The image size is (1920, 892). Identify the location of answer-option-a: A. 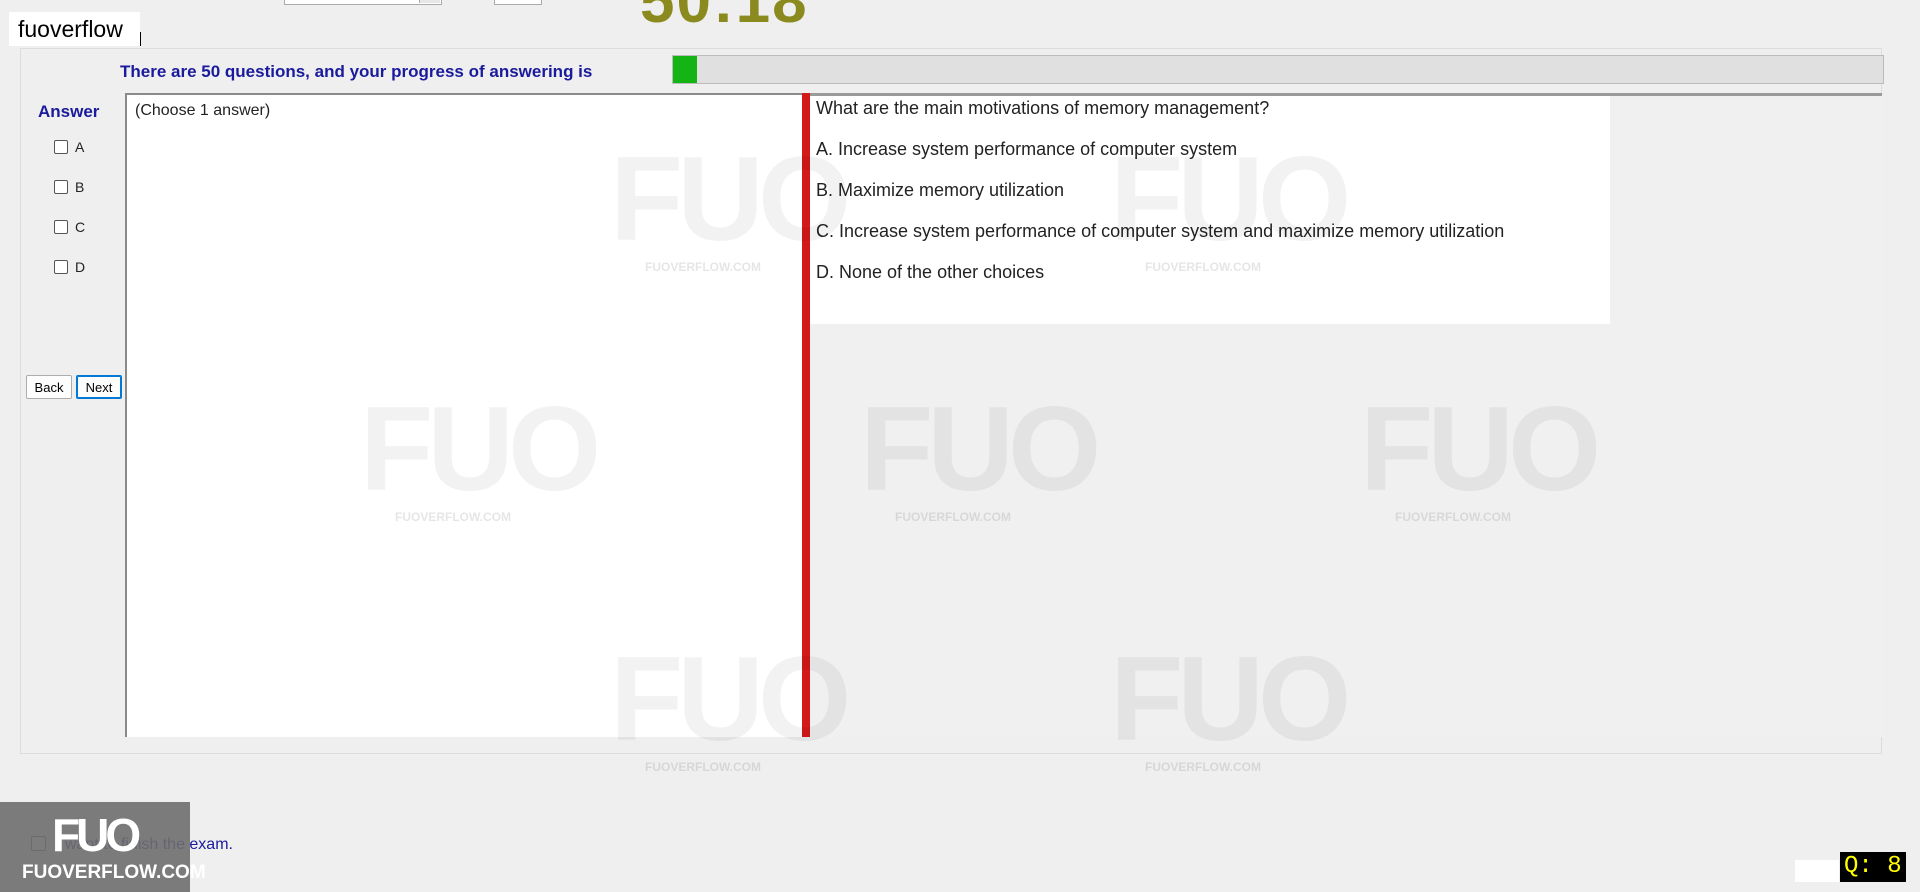
(84, 147).